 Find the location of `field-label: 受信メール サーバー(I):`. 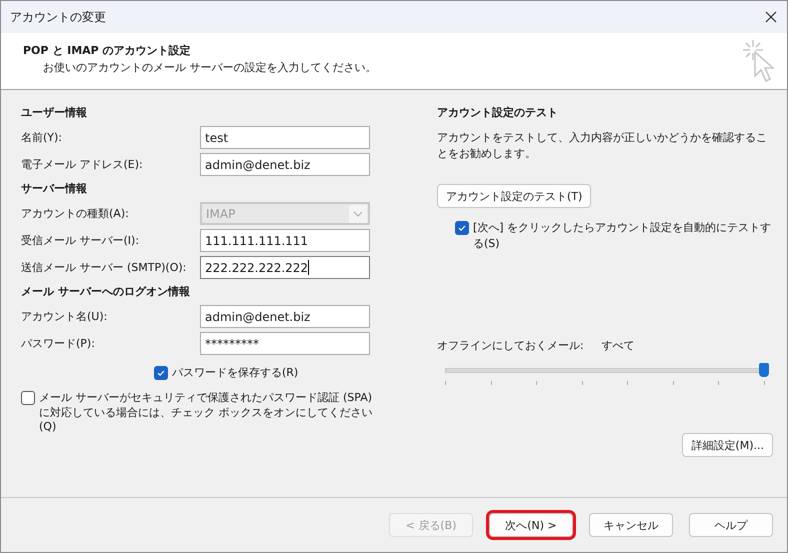

field-label: 受信メール サーバー(I): is located at coordinates (80, 240).